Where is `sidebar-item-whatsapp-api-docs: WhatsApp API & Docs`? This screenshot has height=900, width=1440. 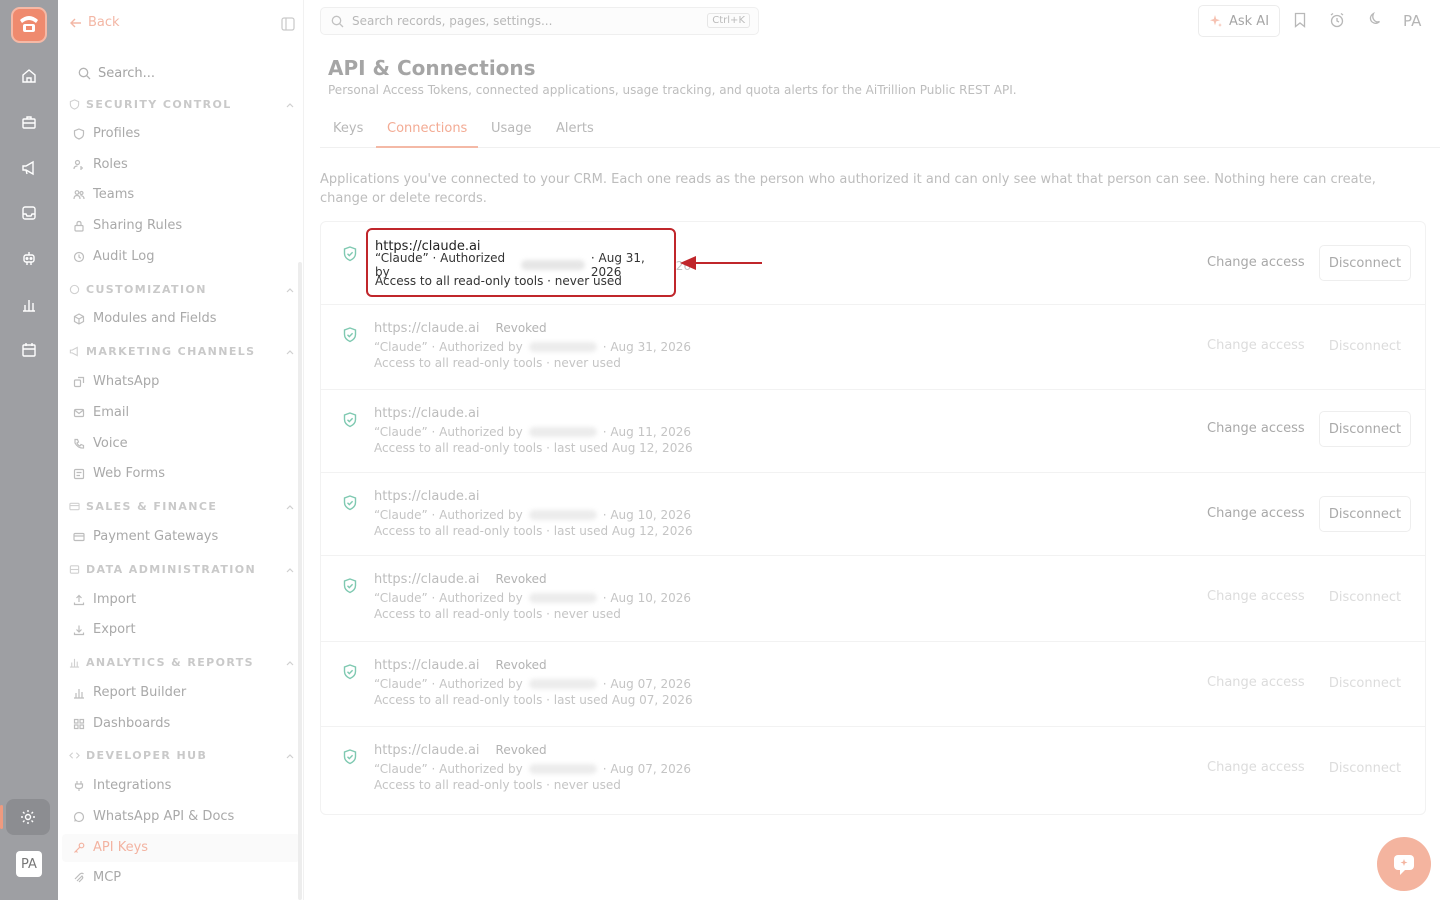 sidebar-item-whatsapp-api-docs: WhatsApp API & Docs is located at coordinates (153, 816).